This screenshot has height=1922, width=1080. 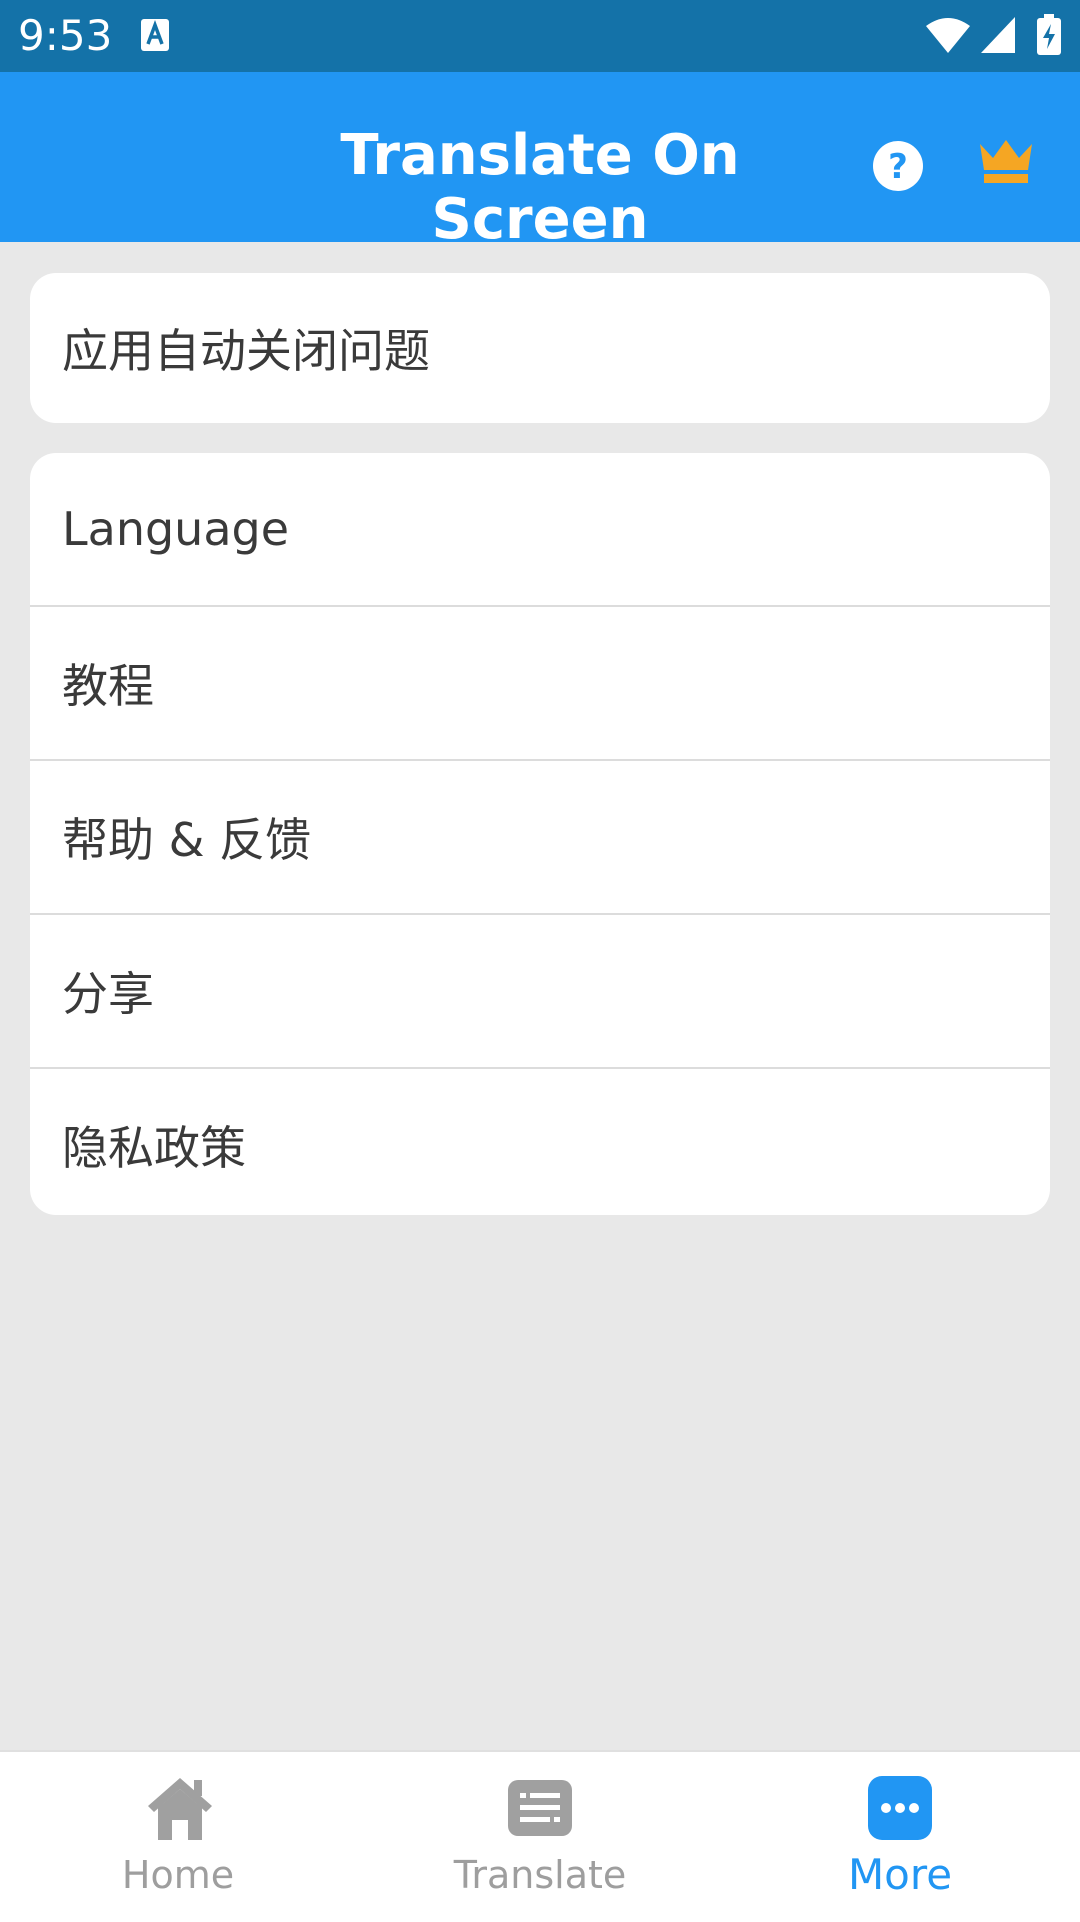 What do you see at coordinates (540, 1875) in the screenshot?
I see `nav-translate-label: Translate` at bounding box center [540, 1875].